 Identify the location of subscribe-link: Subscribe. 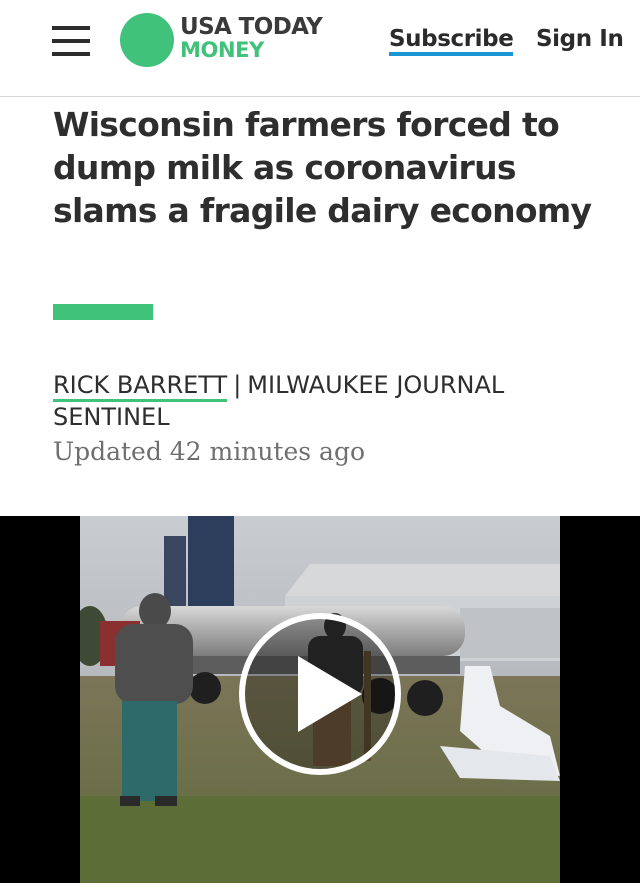
(451, 41).